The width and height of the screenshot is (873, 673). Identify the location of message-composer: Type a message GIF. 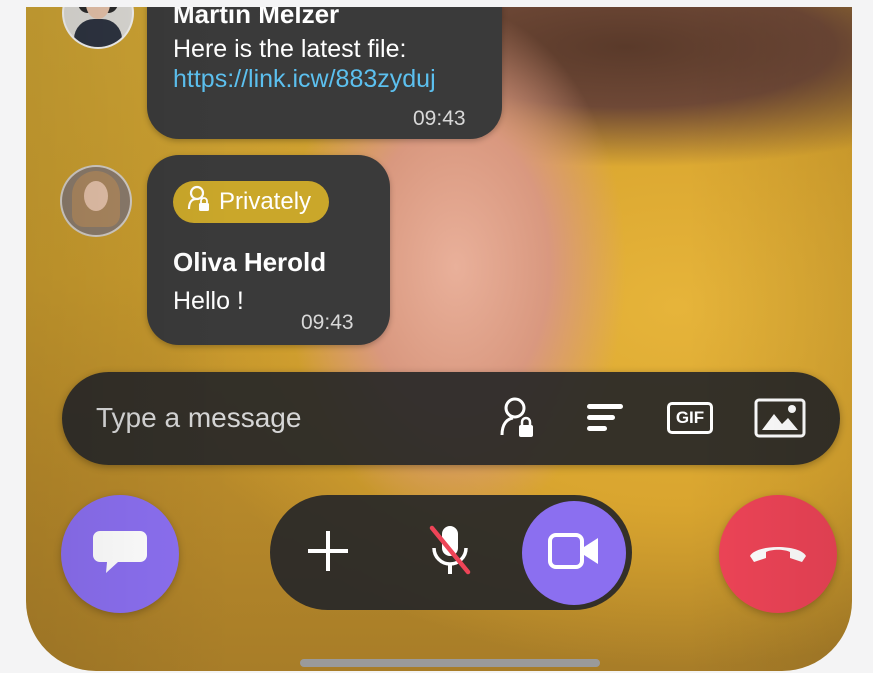
(451, 418).